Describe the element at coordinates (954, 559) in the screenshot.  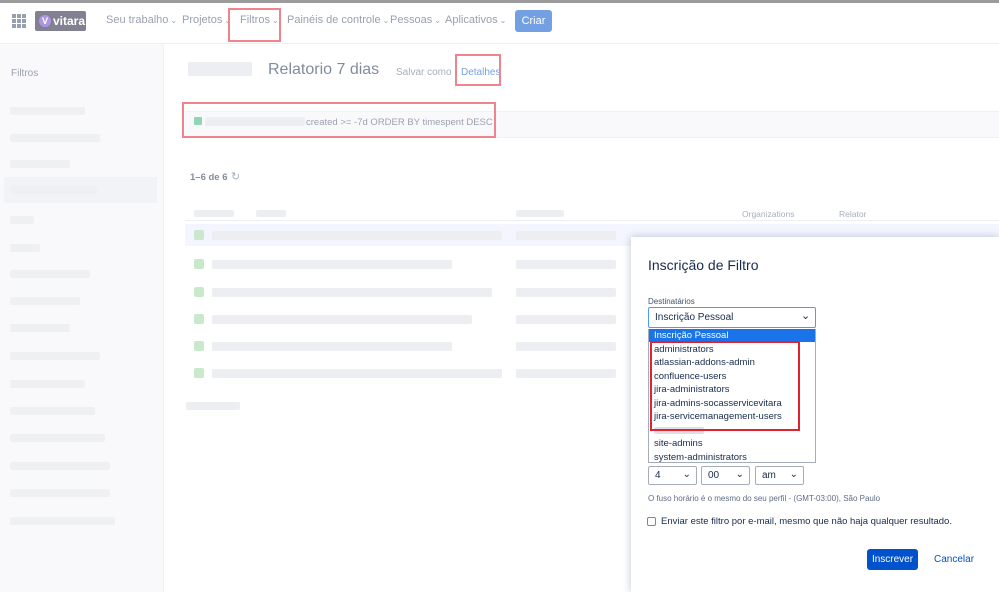
I see `cancel-button: Cancelar` at that location.